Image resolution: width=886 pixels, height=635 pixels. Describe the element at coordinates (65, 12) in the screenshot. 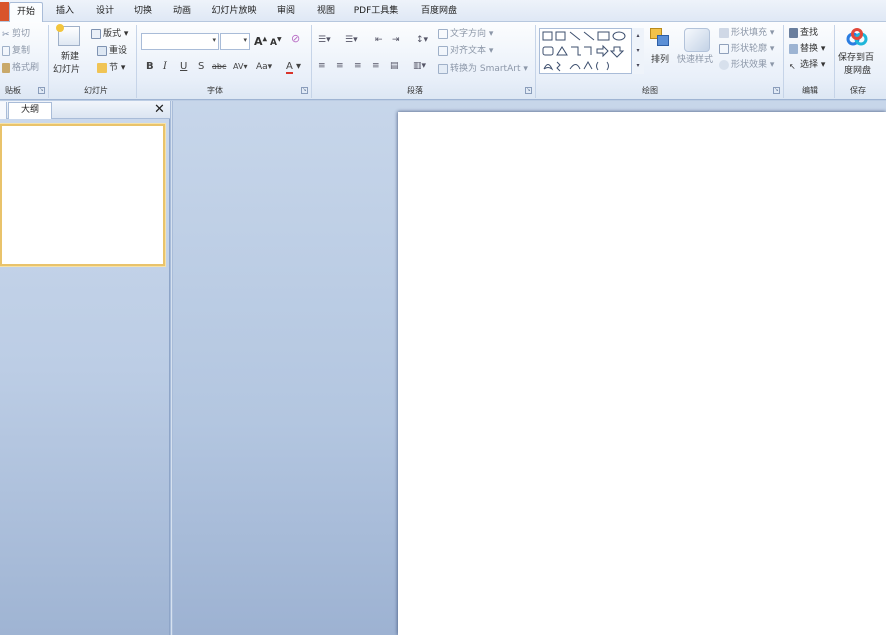

I see `tab-insert: 插入` at that location.